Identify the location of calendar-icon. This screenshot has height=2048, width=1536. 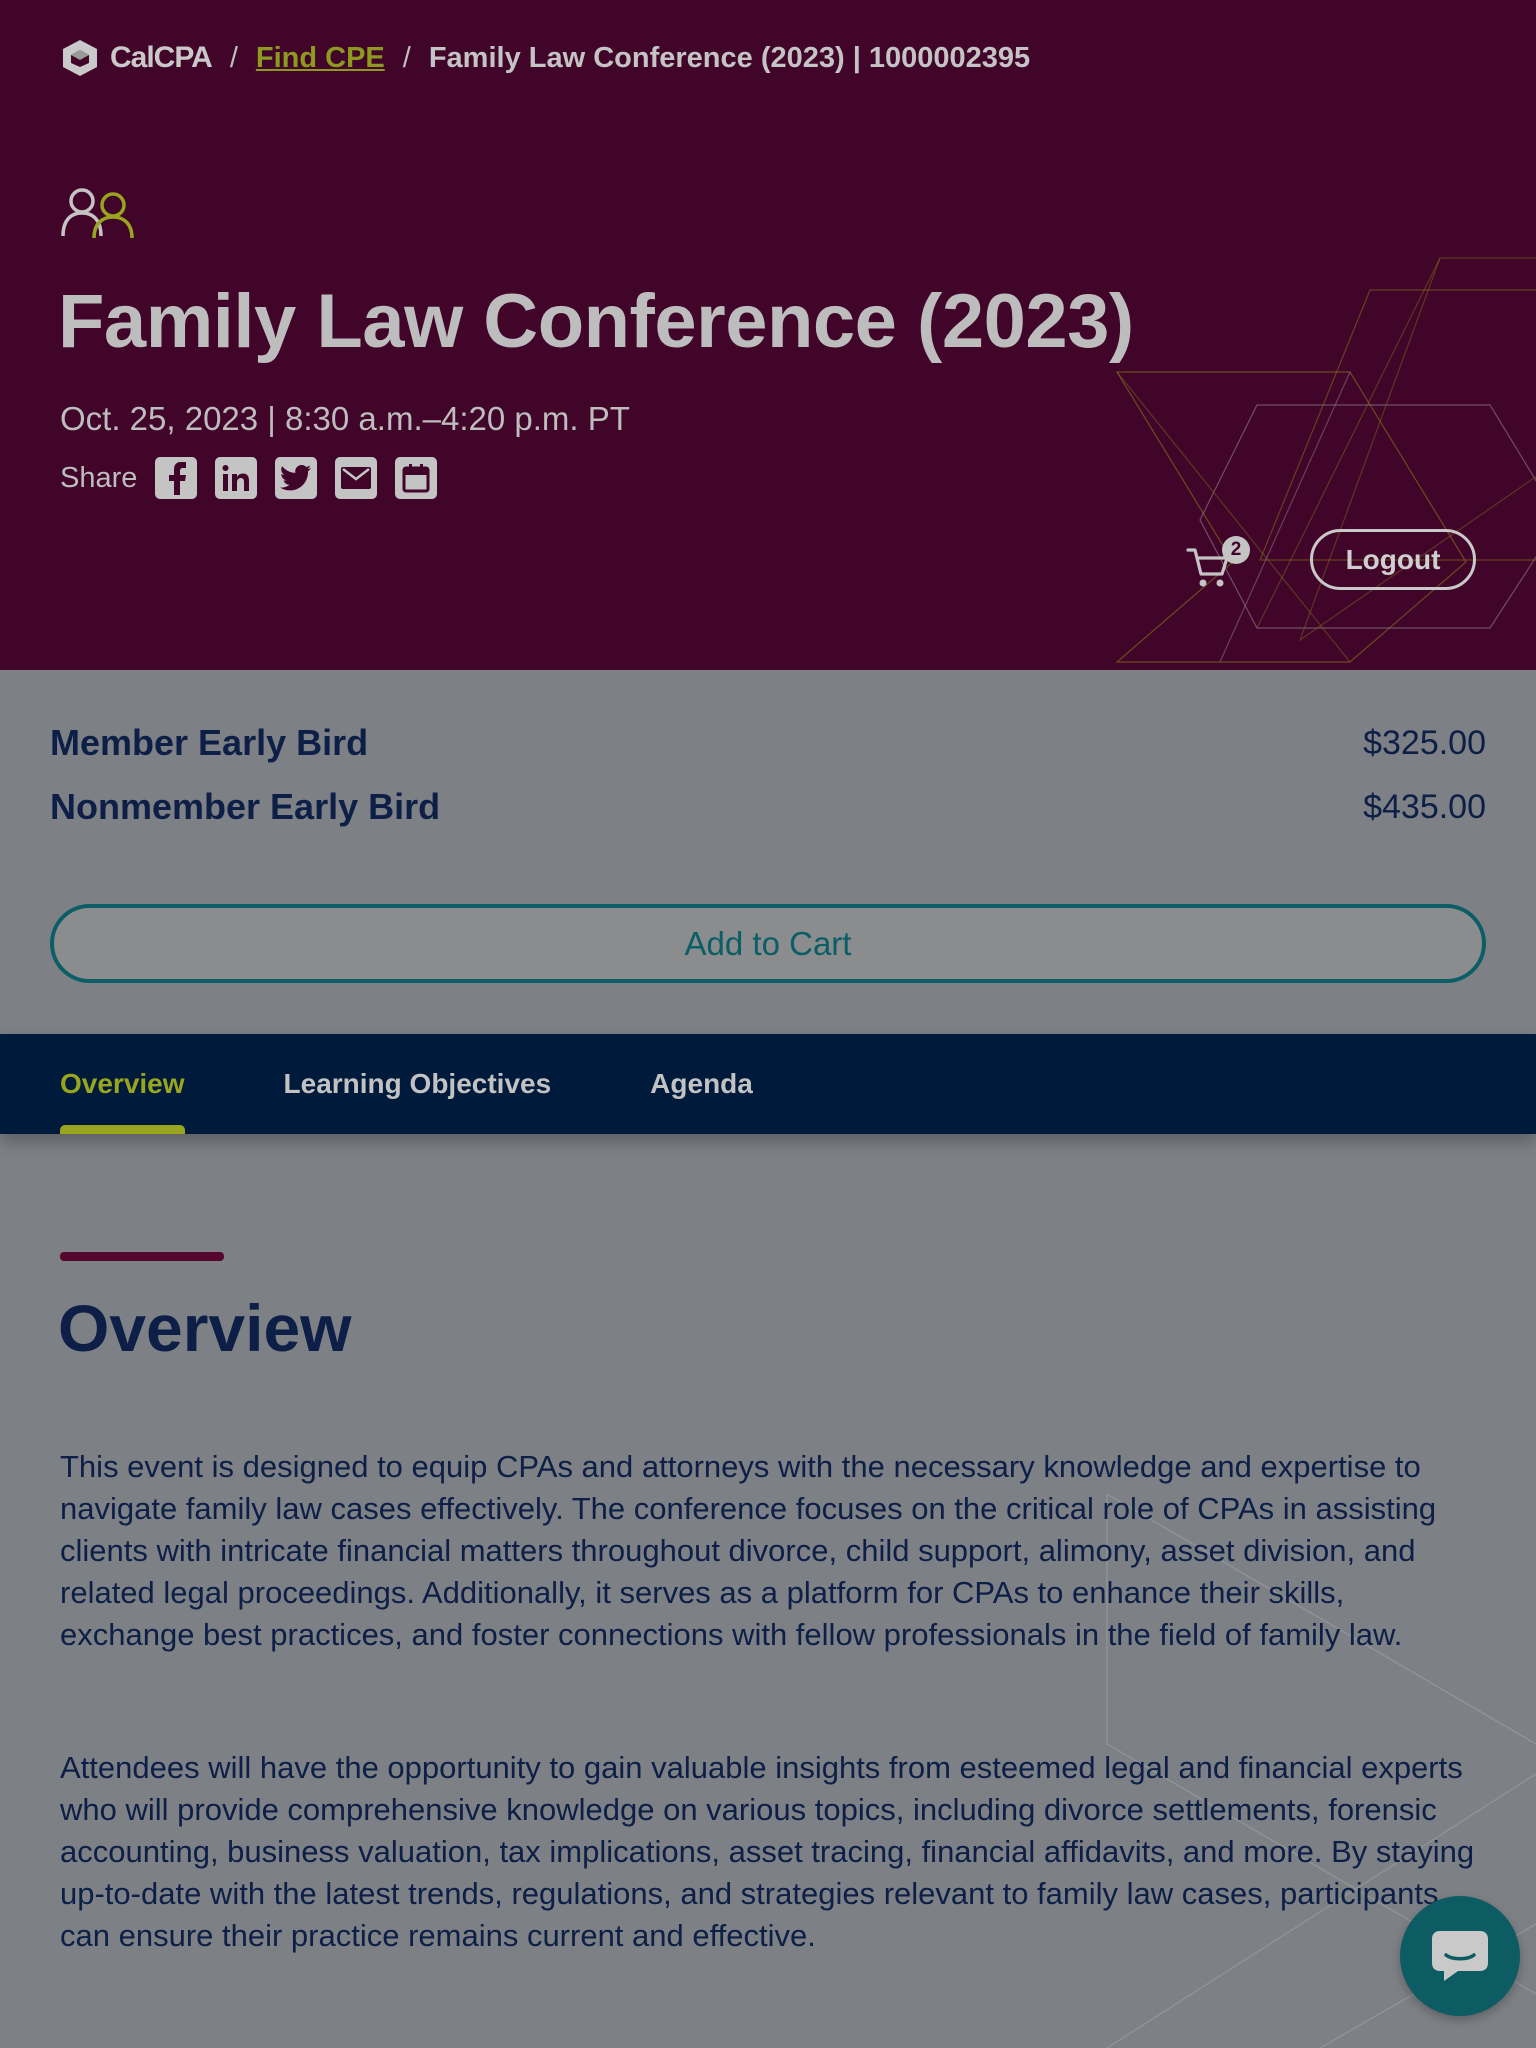
(416, 478).